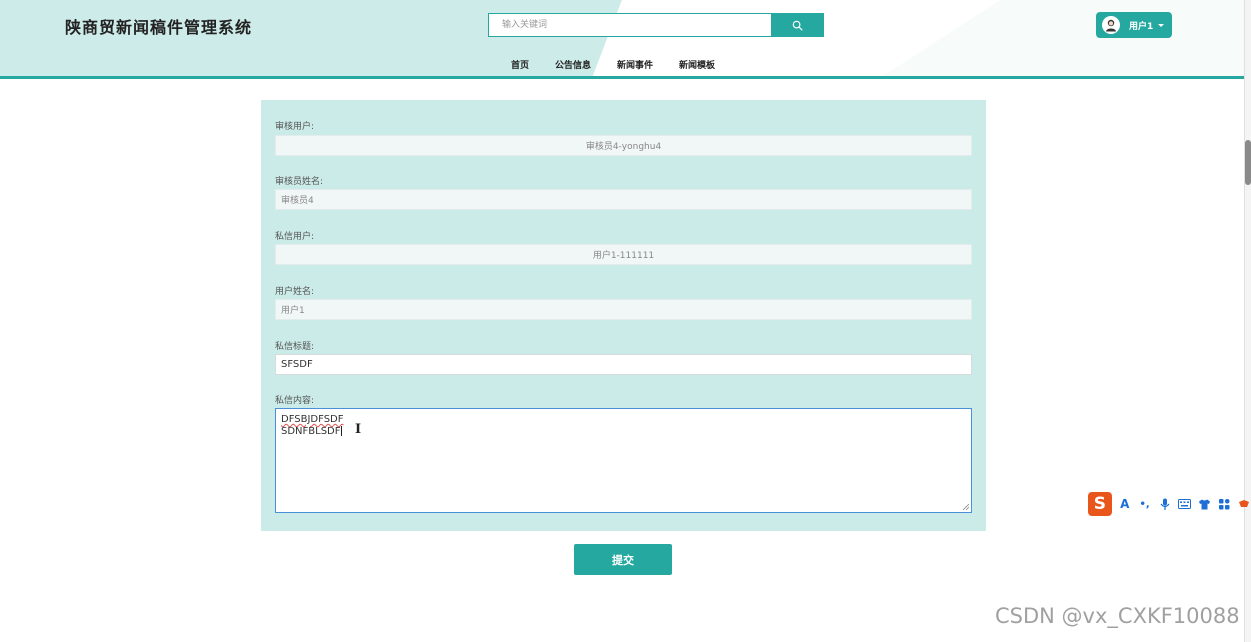 Image resolution: width=1251 pixels, height=642 pixels. I want to click on reviewer-name-label: 审核员姓名:, so click(299, 182).